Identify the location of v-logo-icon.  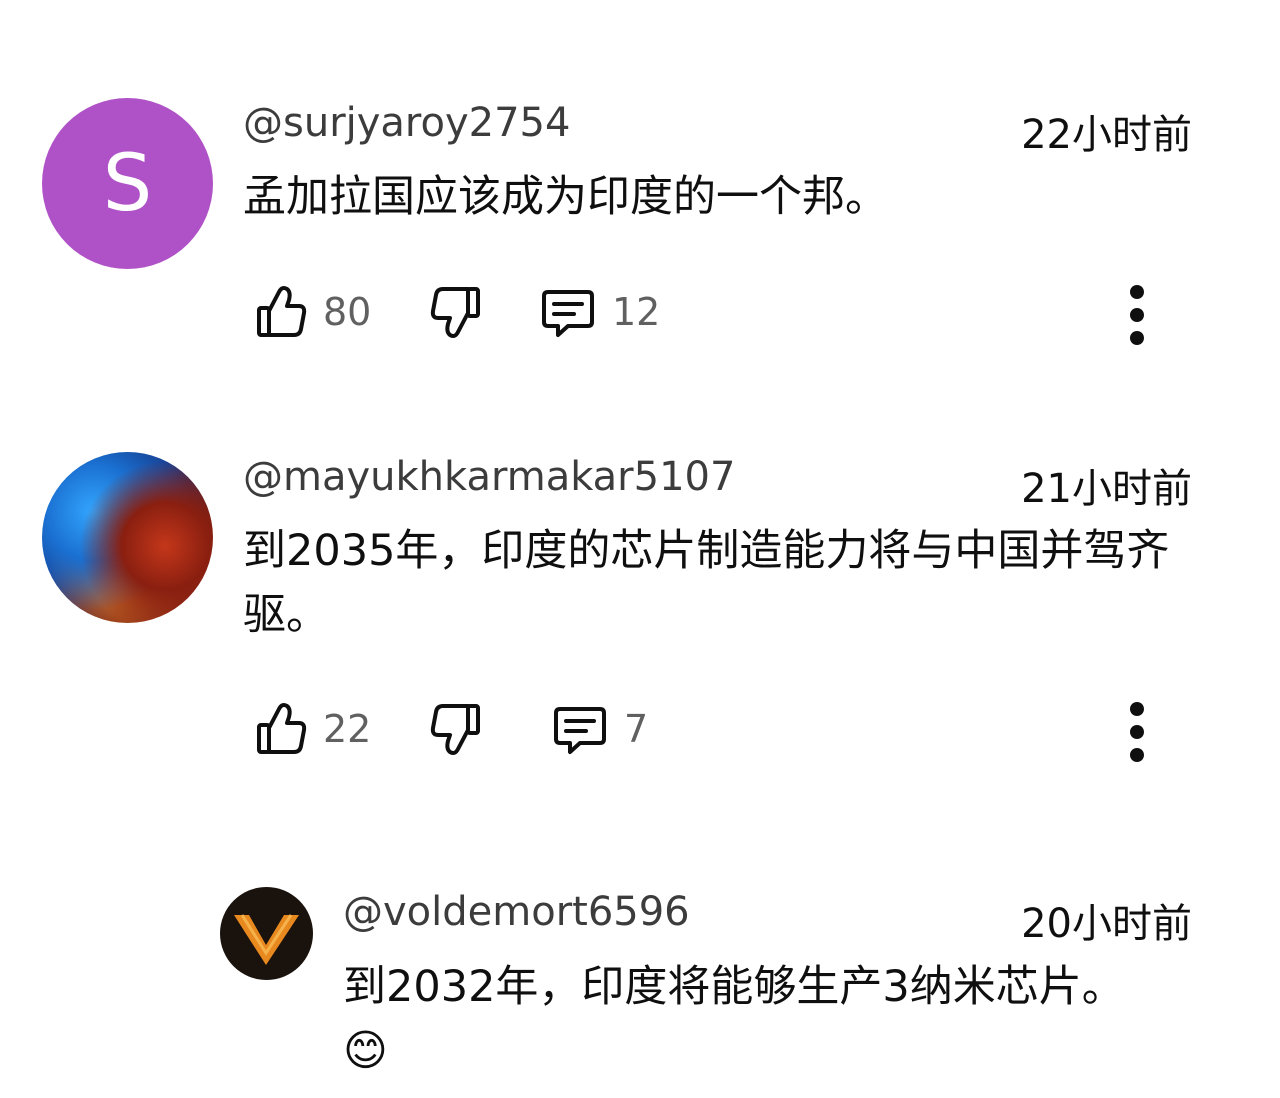
(266, 939).